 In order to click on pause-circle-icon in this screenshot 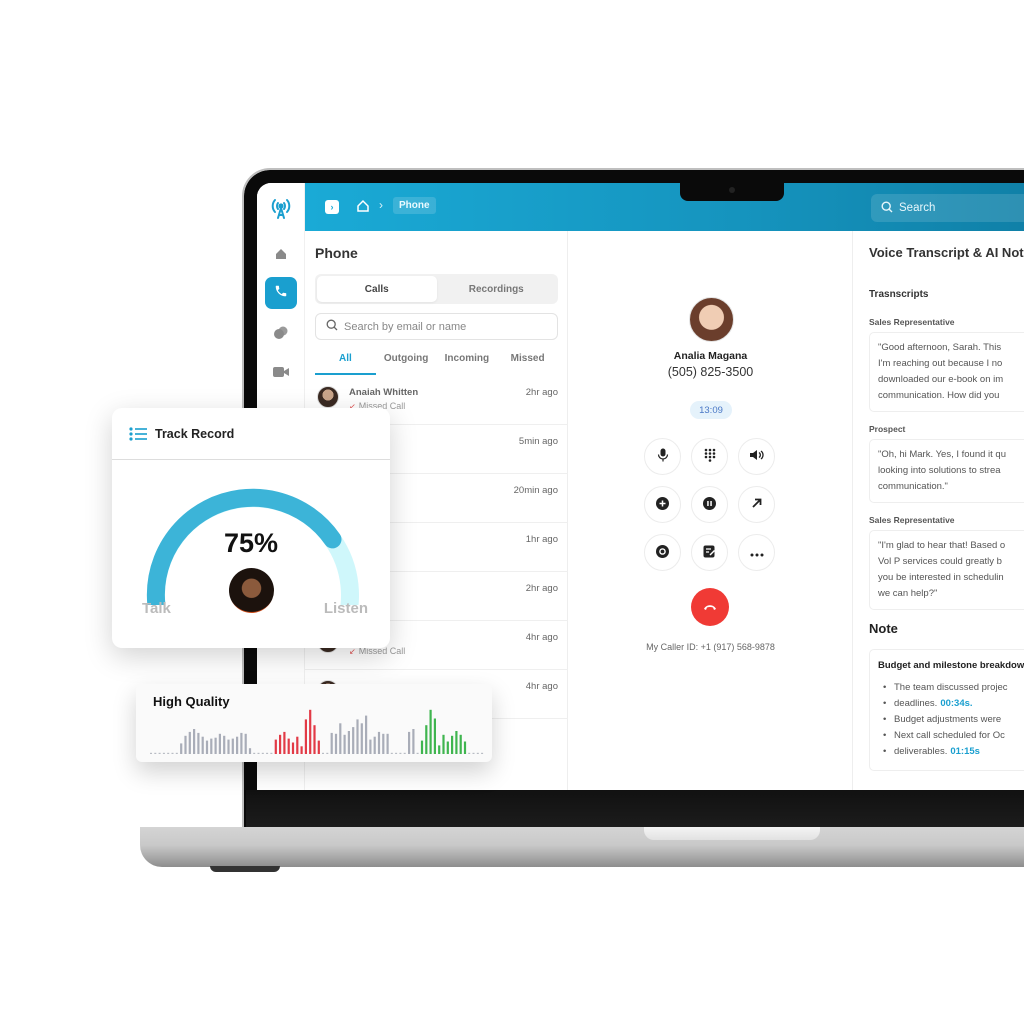, I will do `click(709, 504)`.